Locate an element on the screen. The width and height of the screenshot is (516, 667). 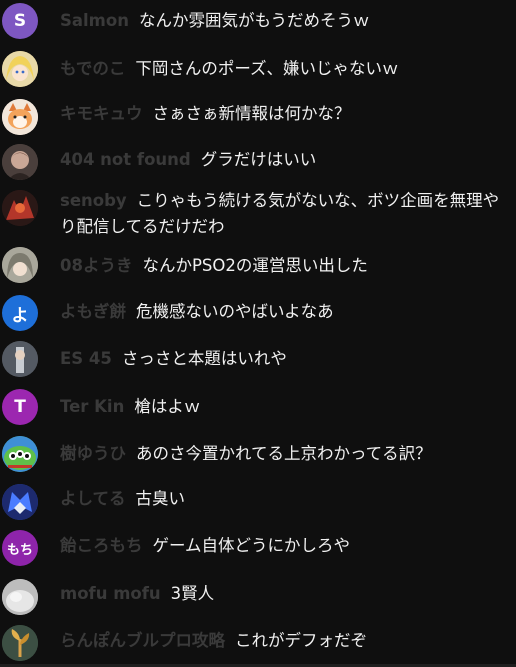
message-text: らんぽんブルプロ攻略 これがデフォだぞ is located at coordinates (282, 641).